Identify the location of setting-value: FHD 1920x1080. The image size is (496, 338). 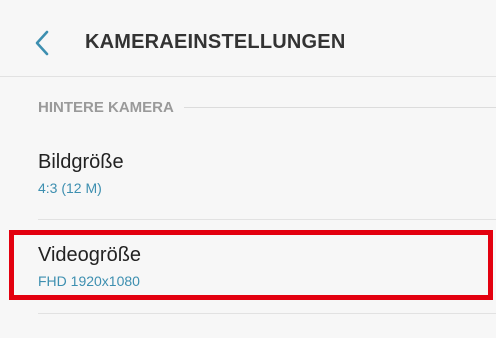
(89, 281).